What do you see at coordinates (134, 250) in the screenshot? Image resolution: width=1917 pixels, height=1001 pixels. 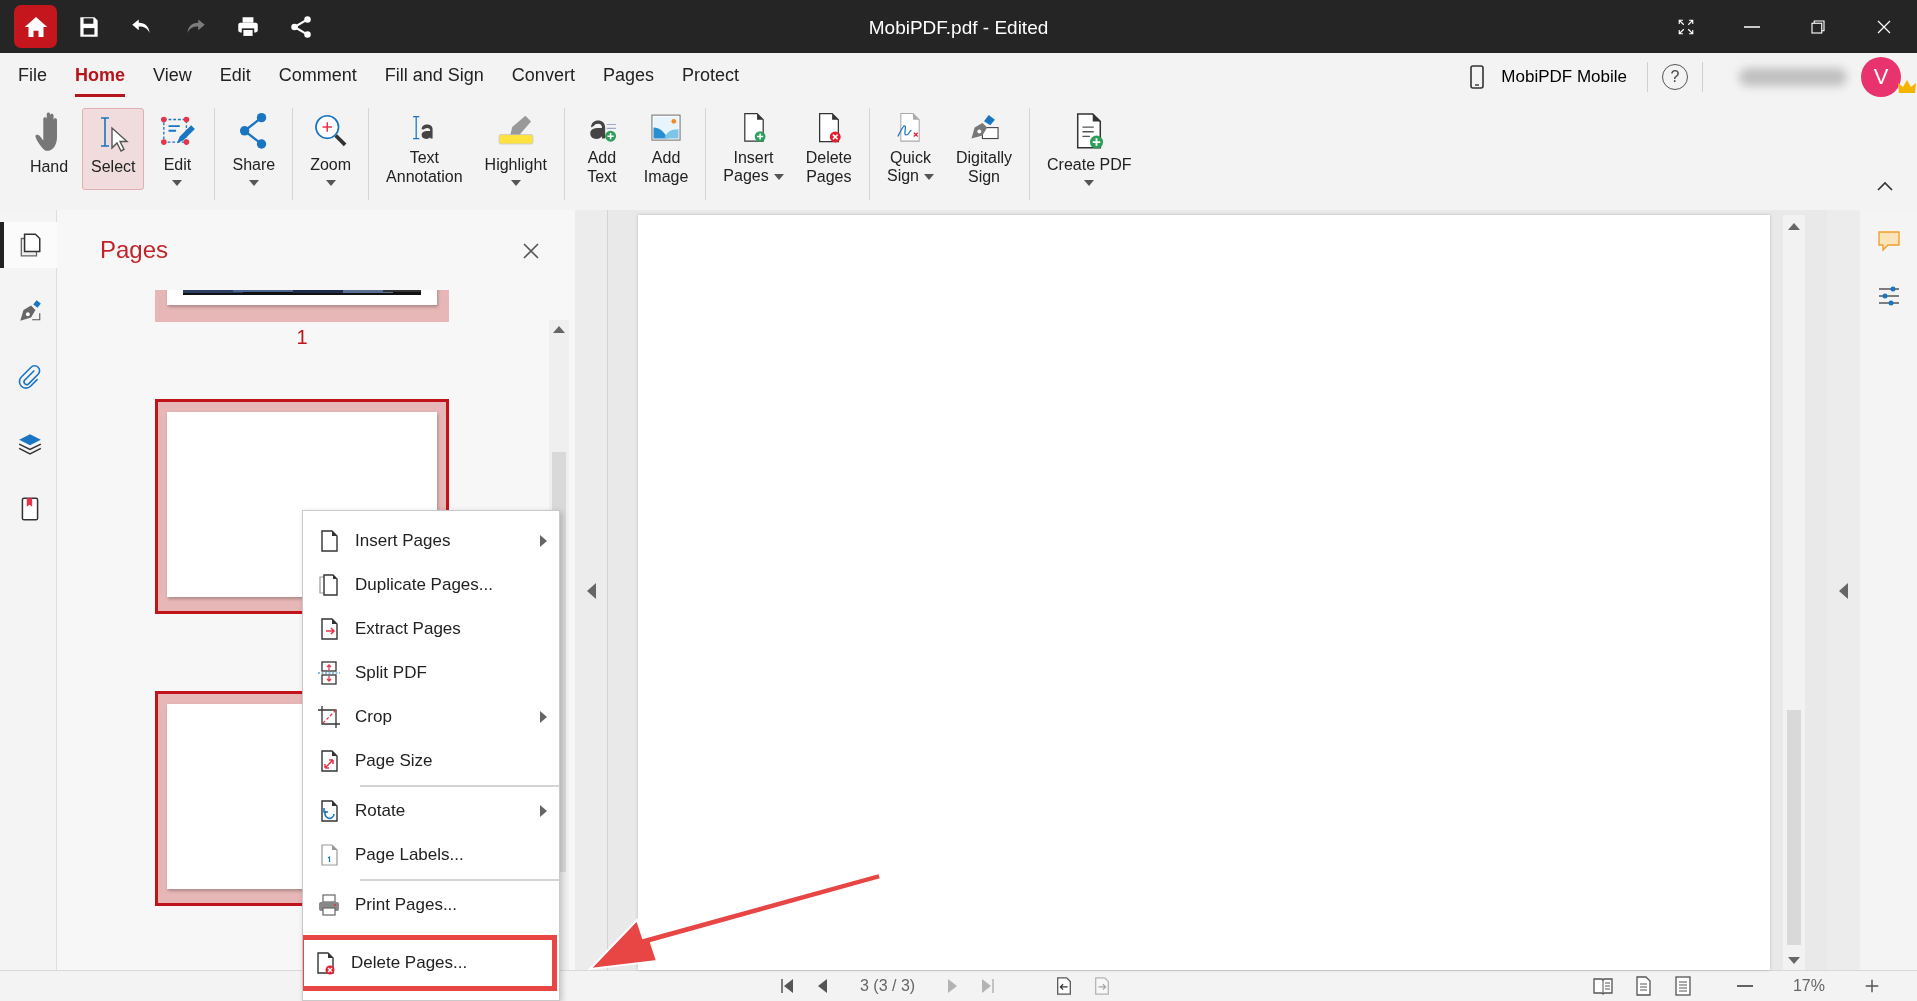 I see `panel-title: Pages` at bounding box center [134, 250].